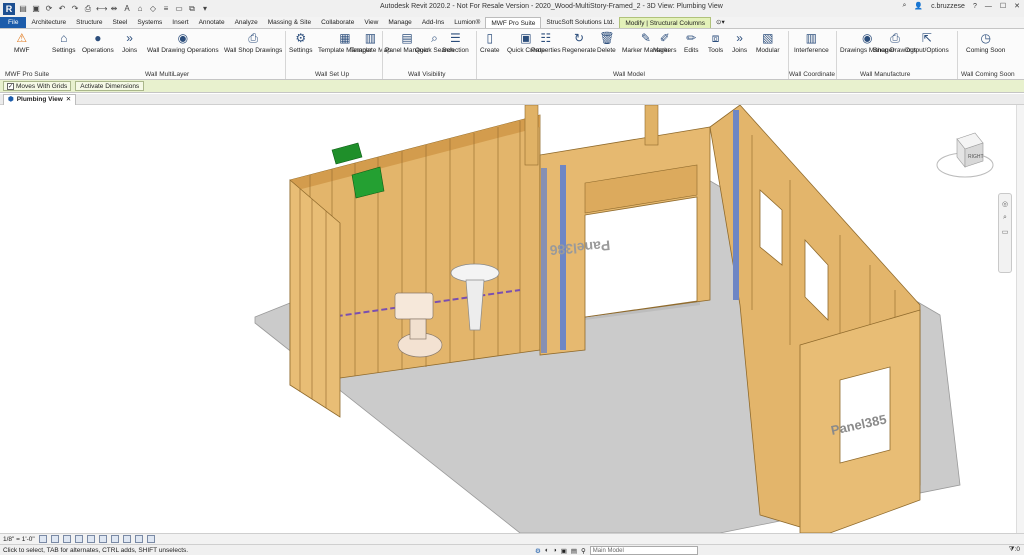 The height and width of the screenshot is (555, 1024). I want to click on tools-button: ⧈ Tools, so click(715, 42).